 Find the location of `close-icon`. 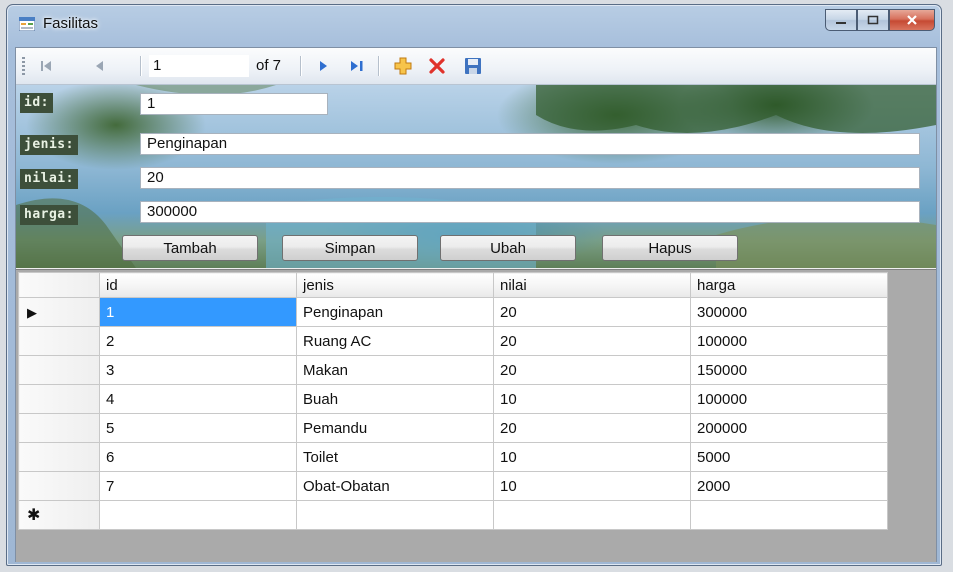

close-icon is located at coordinates (912, 20).